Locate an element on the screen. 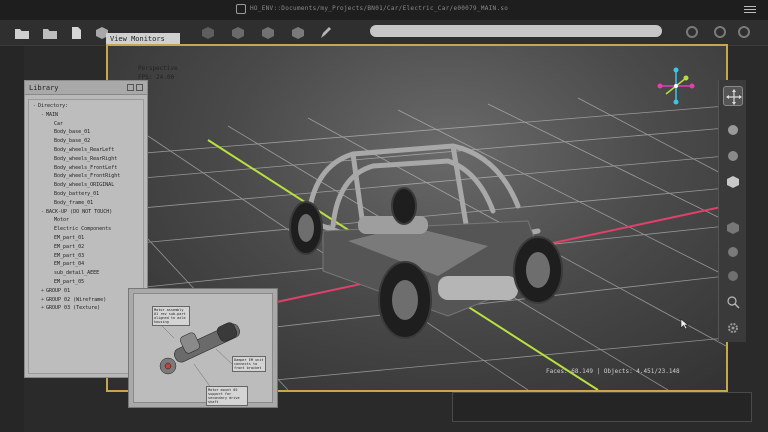  library-tree-item: Body_wheels_RearLeft is located at coordinates (88, 150).